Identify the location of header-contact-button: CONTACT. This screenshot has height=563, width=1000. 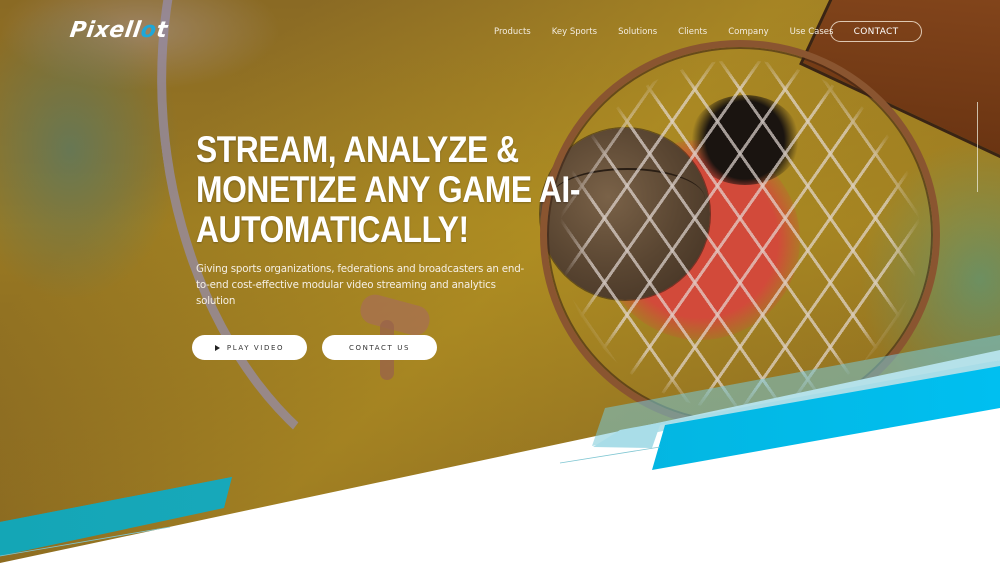
(876, 31).